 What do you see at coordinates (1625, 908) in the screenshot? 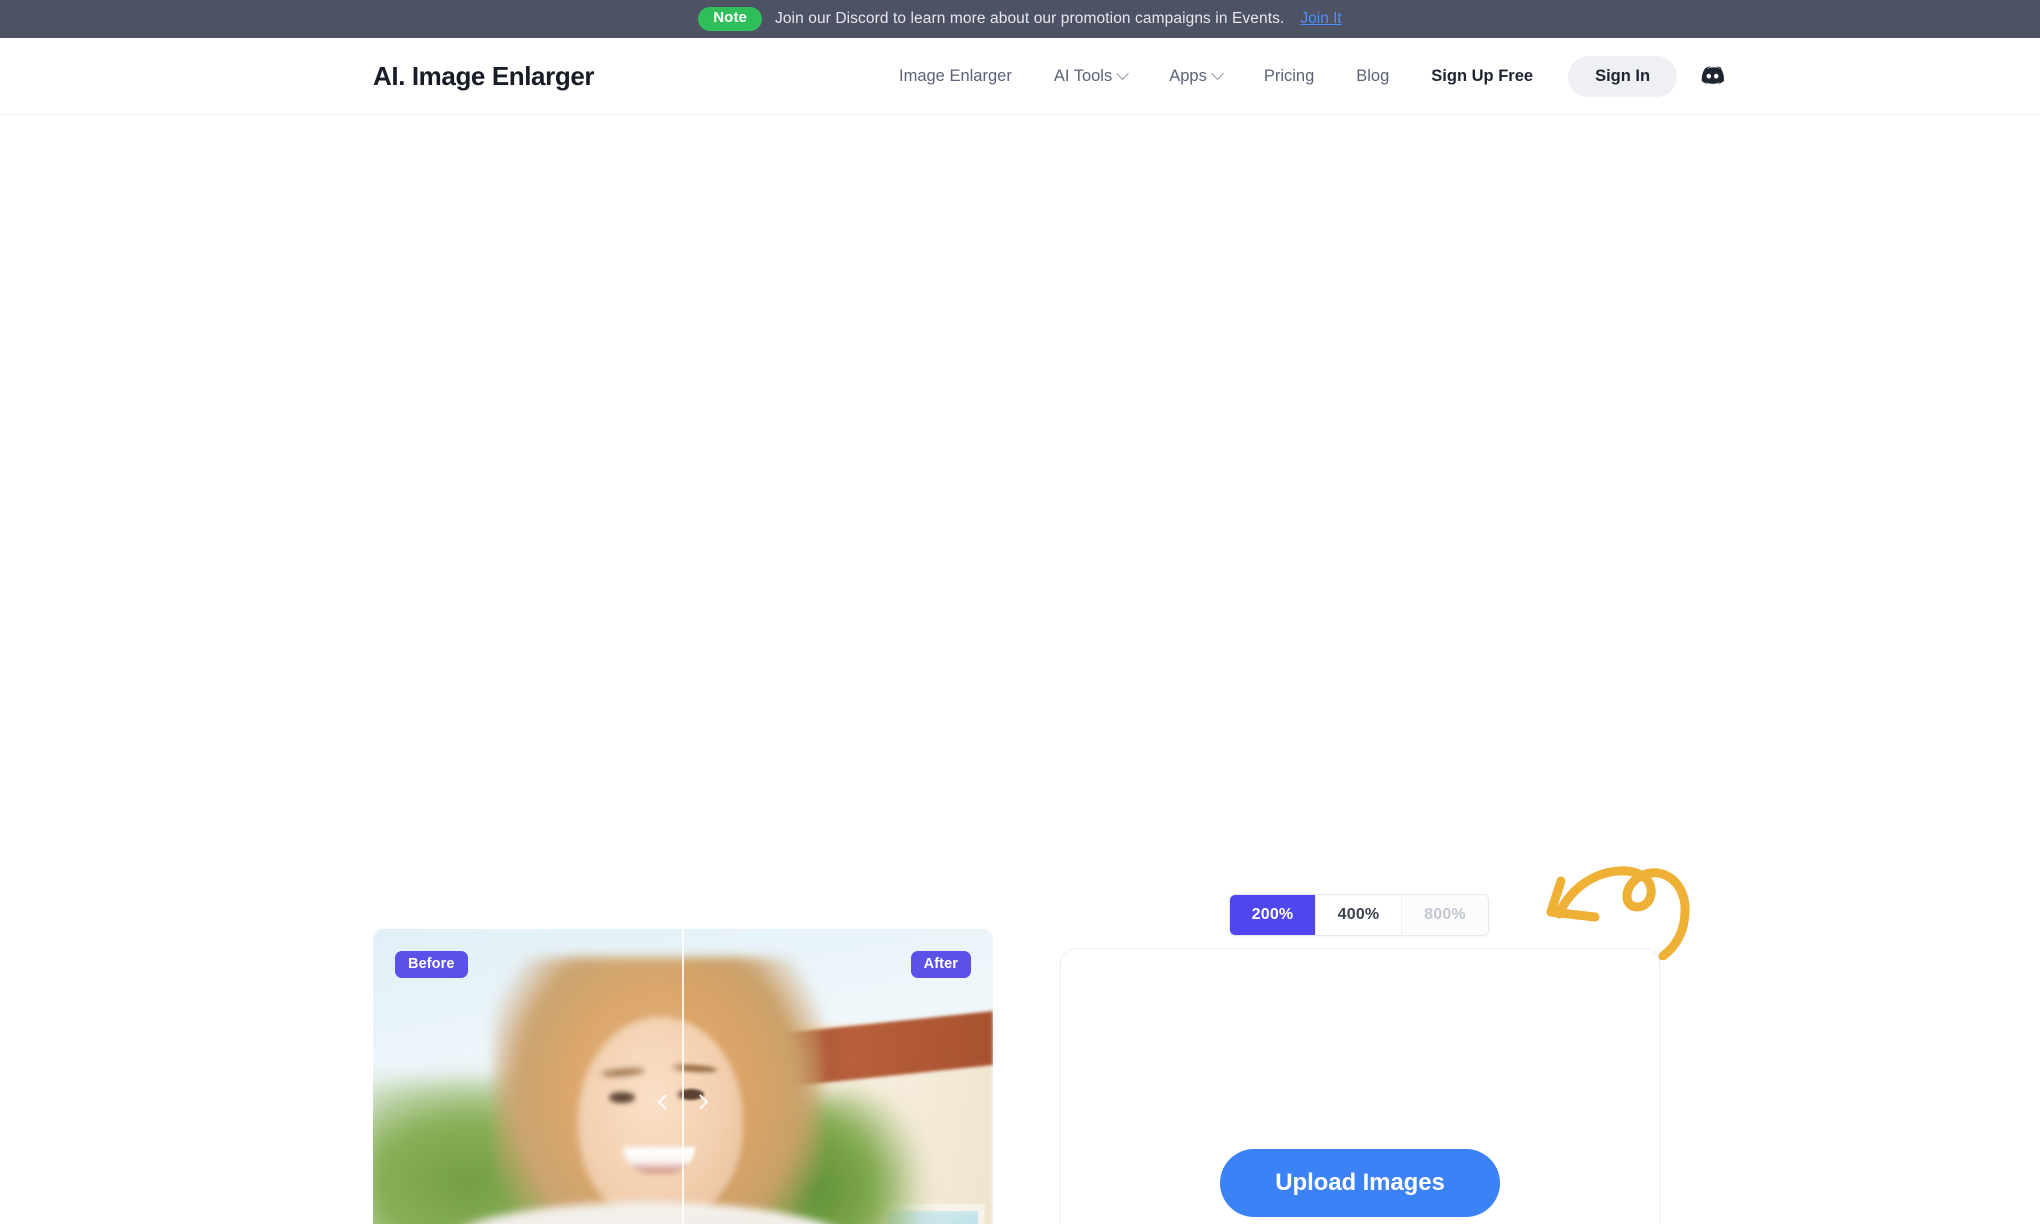
I see `curved-arrow-left-icon` at bounding box center [1625, 908].